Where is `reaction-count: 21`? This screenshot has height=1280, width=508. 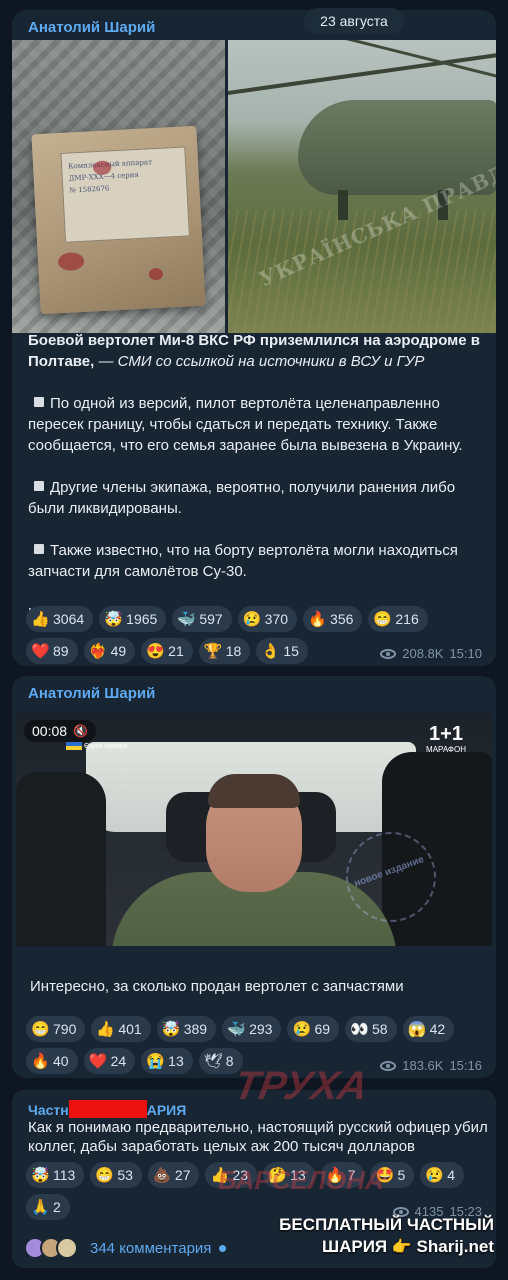
reaction-count: 21 is located at coordinates (176, 651).